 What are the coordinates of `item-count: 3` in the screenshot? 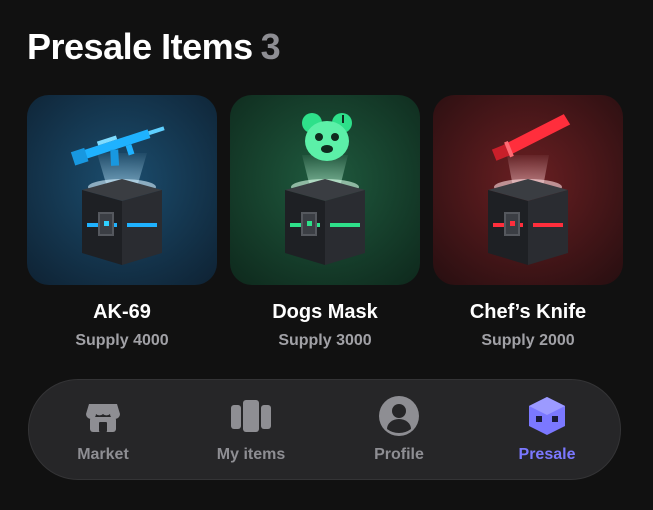 It's located at (270, 46).